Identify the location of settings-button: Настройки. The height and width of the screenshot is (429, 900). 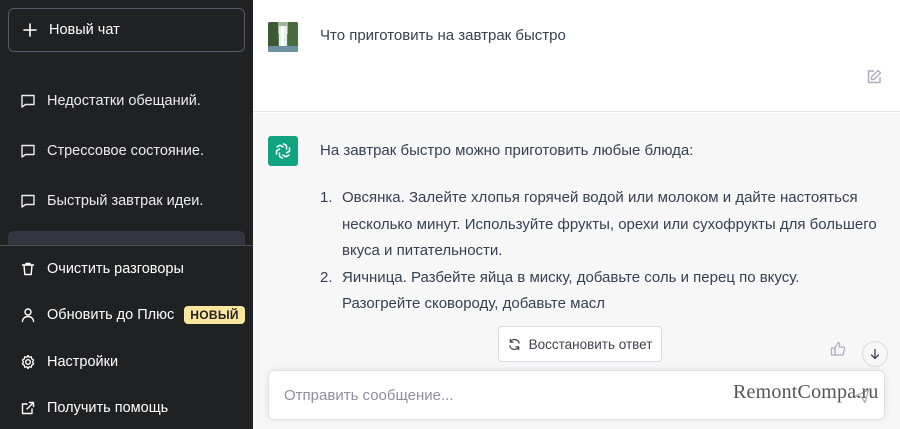
(126, 362).